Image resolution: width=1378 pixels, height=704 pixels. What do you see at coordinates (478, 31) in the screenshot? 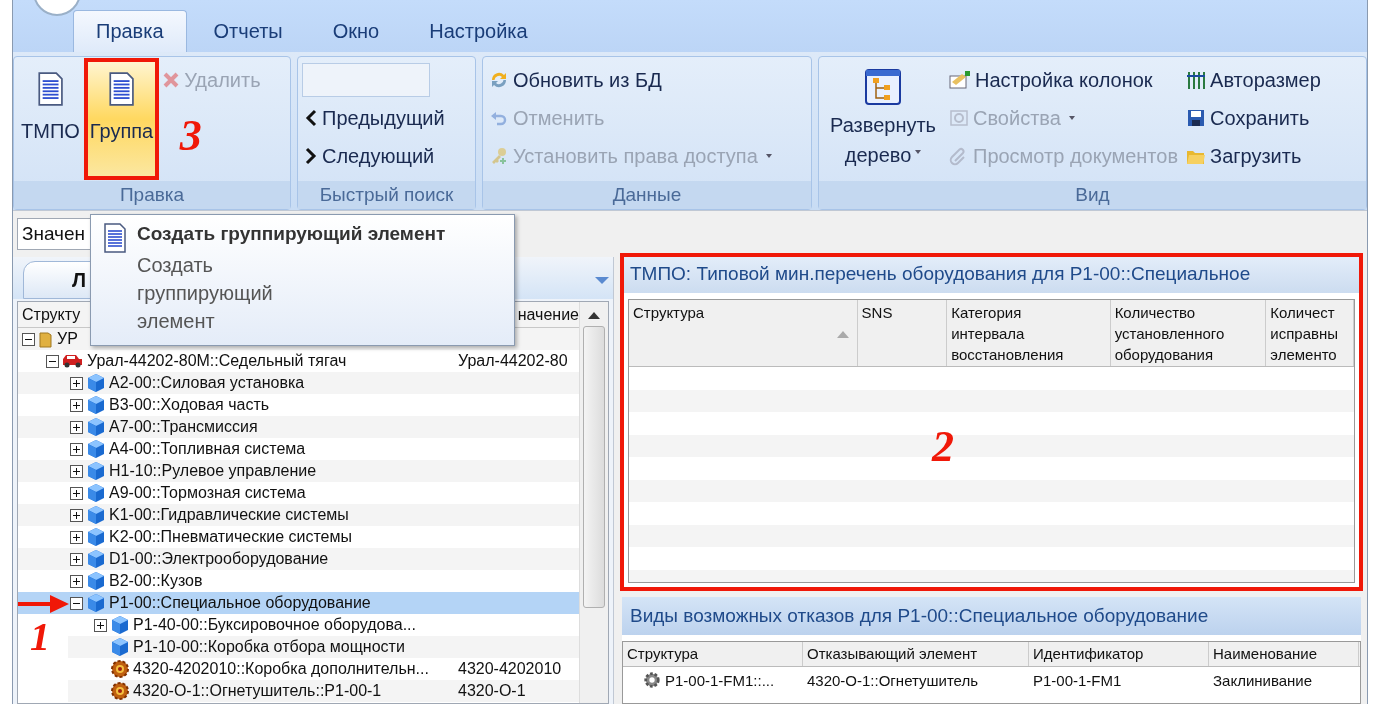
I see `ribbon-tab: Настройка` at bounding box center [478, 31].